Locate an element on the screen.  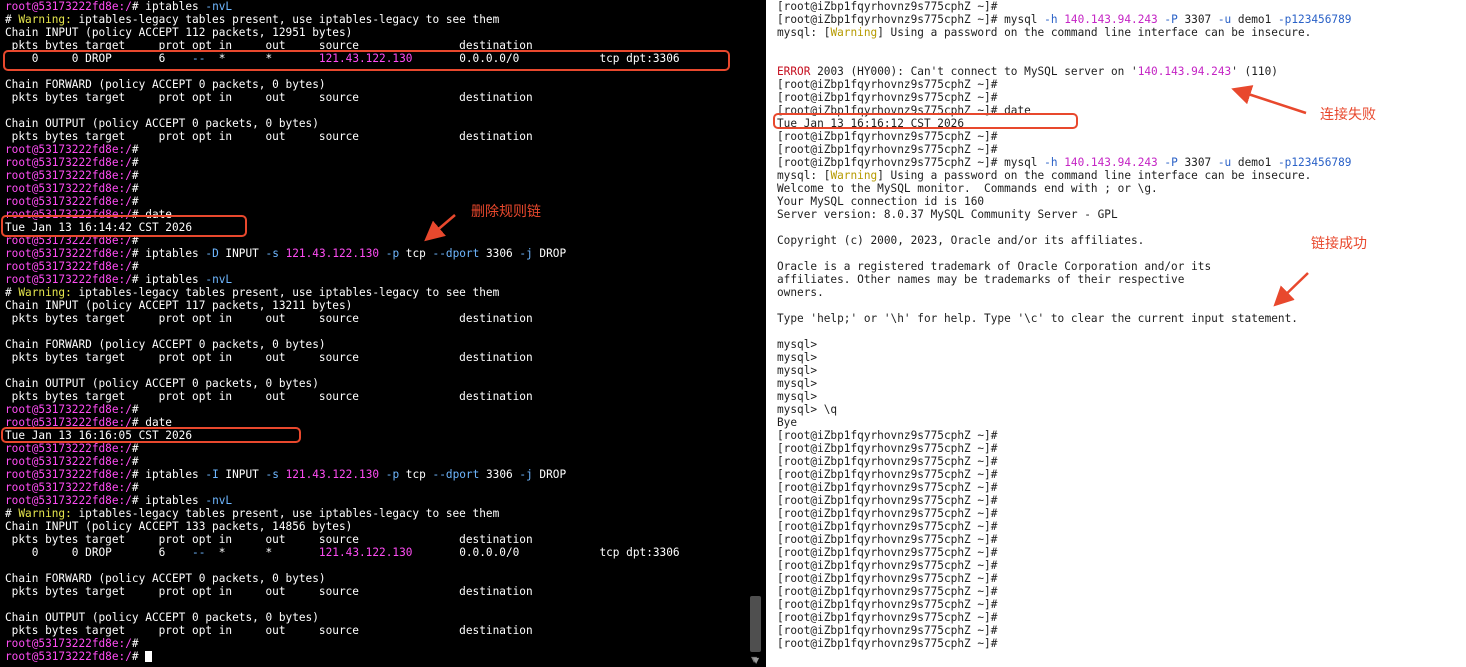
left-scrollbar-thumb is located at coordinates (755, 624).